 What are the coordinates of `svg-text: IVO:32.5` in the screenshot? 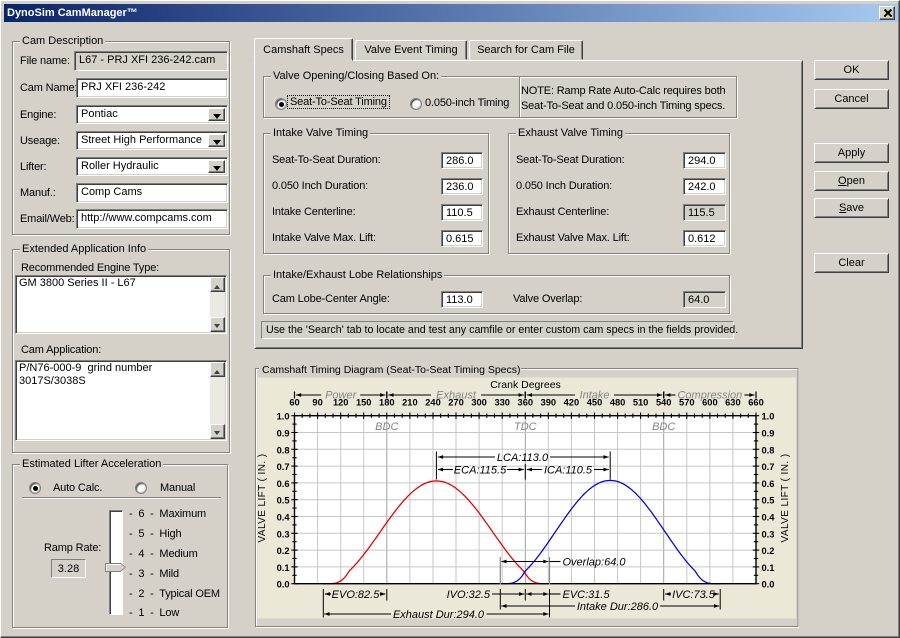 It's located at (469, 595).